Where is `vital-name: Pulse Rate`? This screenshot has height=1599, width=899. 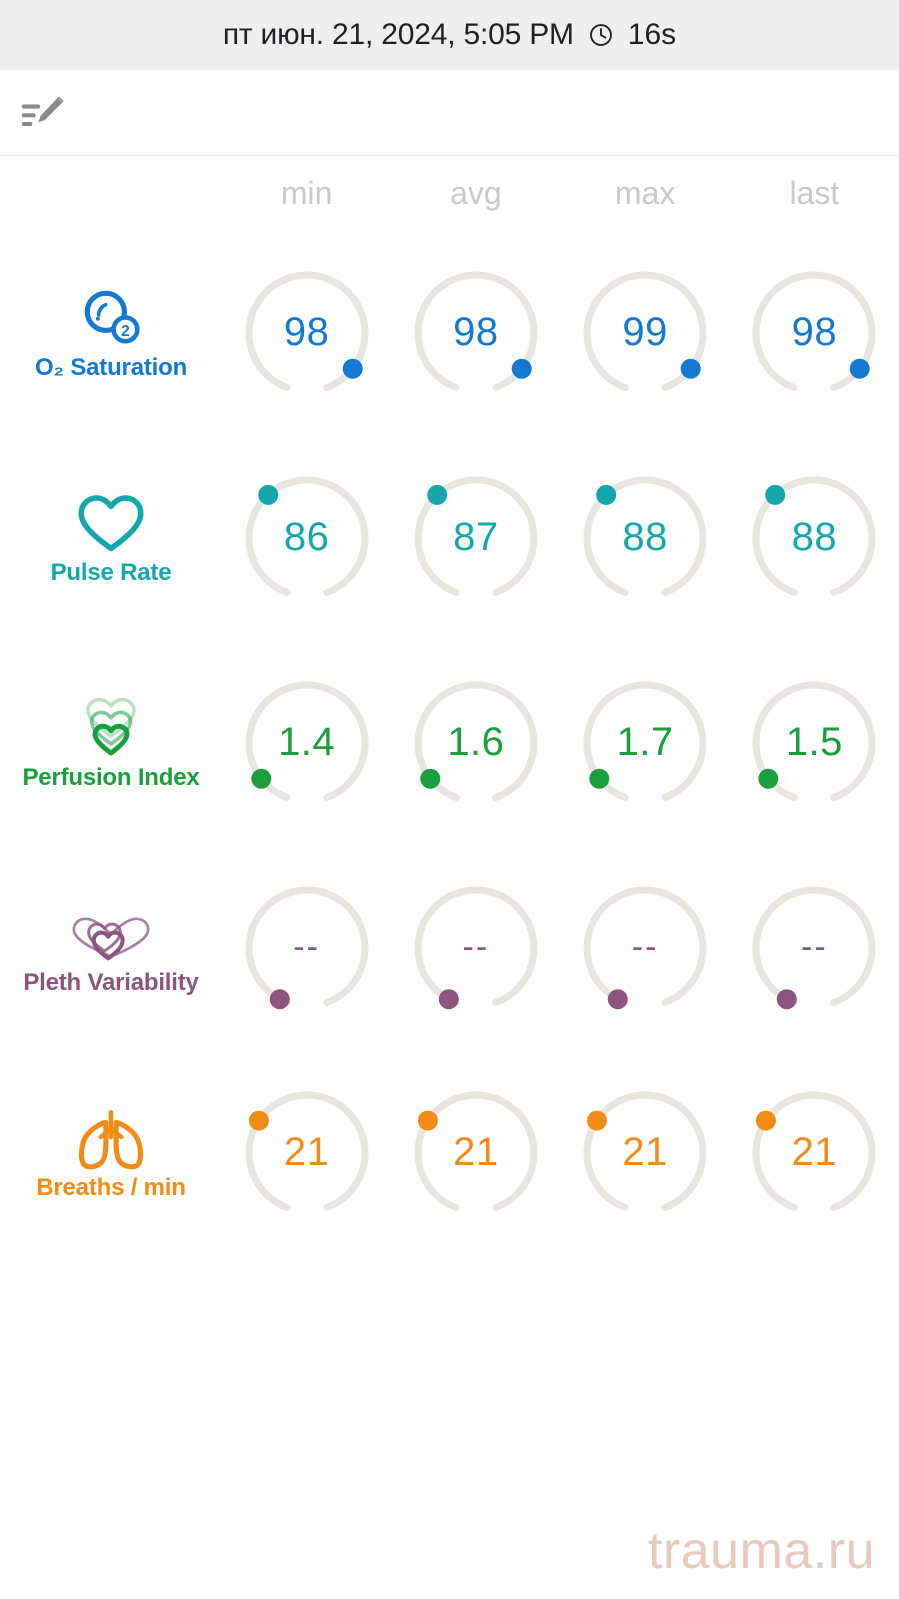 vital-name: Pulse Rate is located at coordinates (111, 572).